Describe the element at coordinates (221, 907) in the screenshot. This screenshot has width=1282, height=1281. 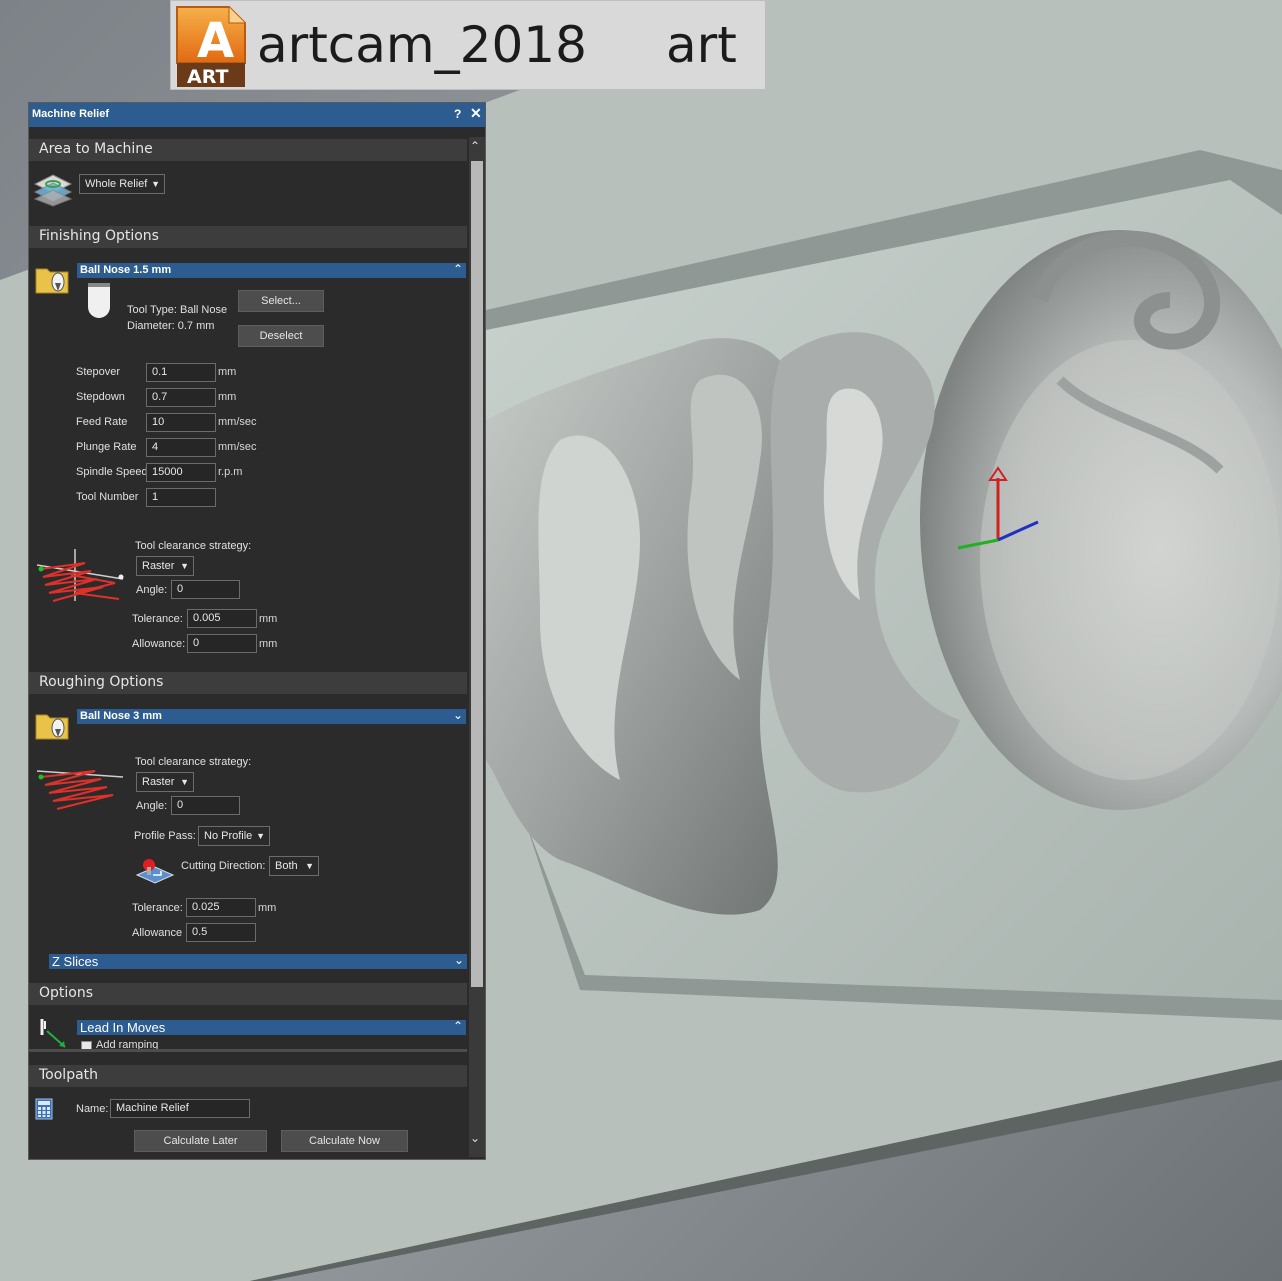
I see `roughing-tolerance-input: 0.025` at that location.